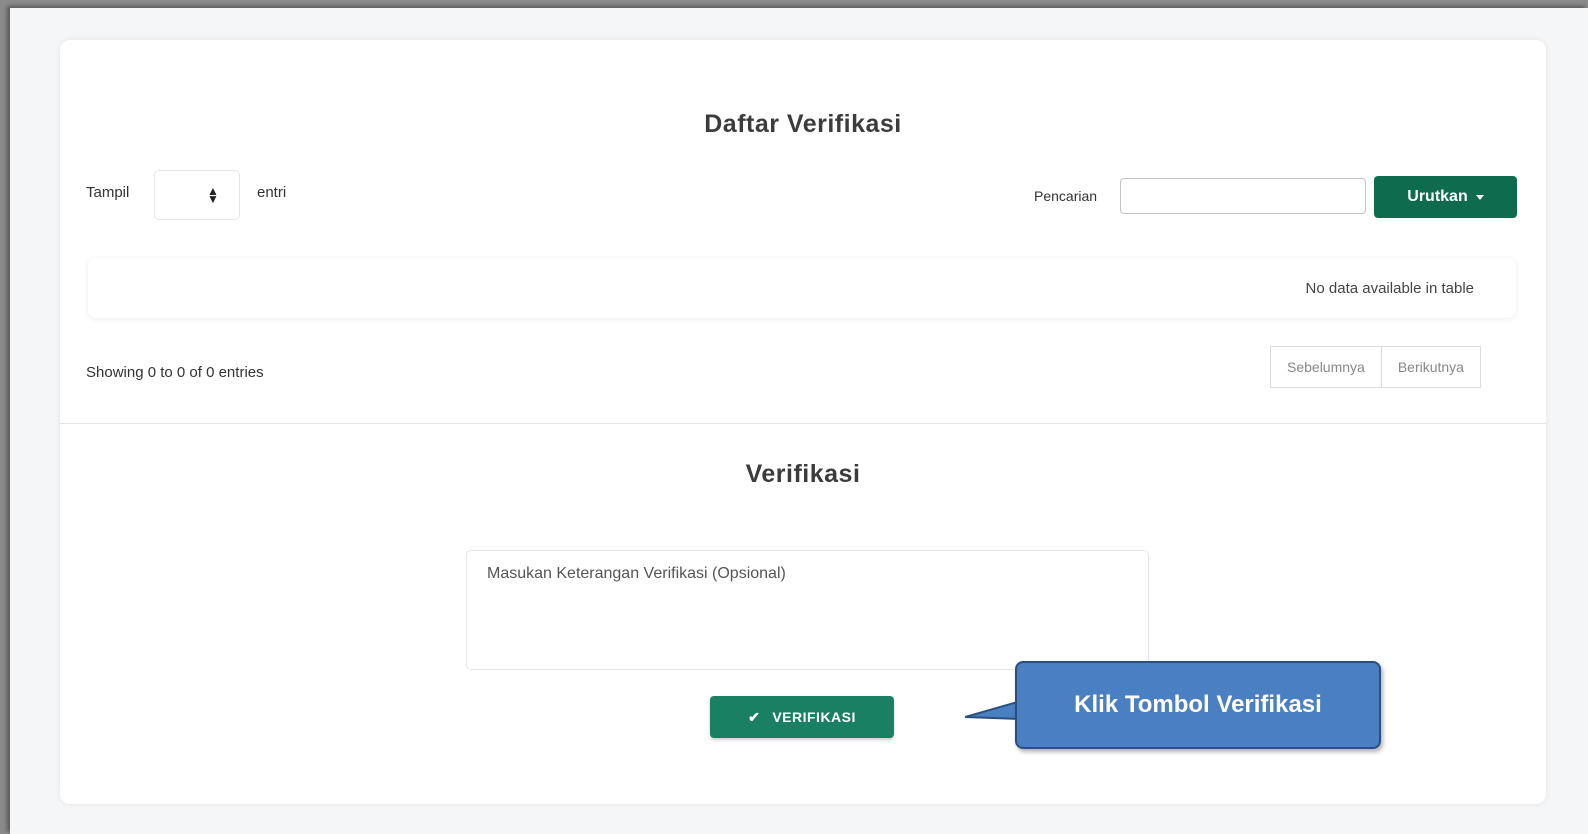 The image size is (1588, 834). I want to click on previous-page-button: Sebelumnya, so click(1326, 367).